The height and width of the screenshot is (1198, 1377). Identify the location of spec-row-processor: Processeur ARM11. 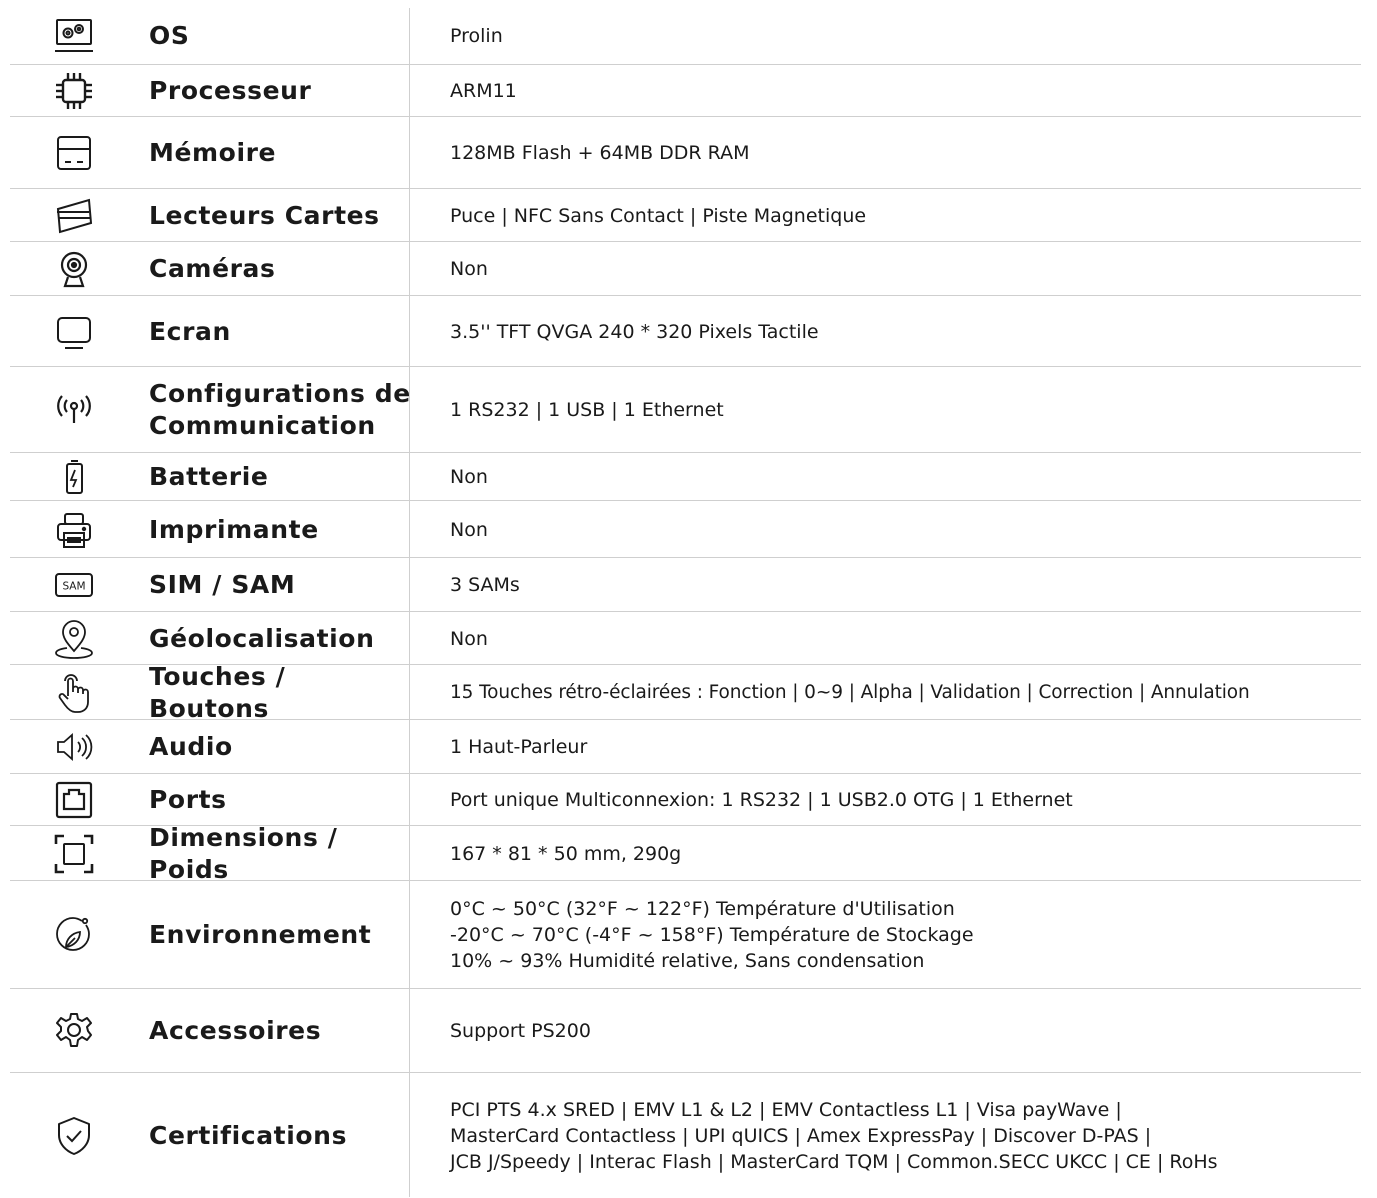
(685, 90).